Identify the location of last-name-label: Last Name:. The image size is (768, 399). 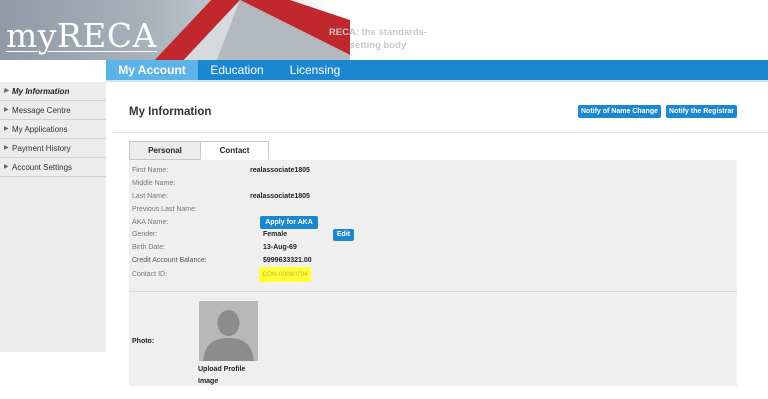
(150, 196).